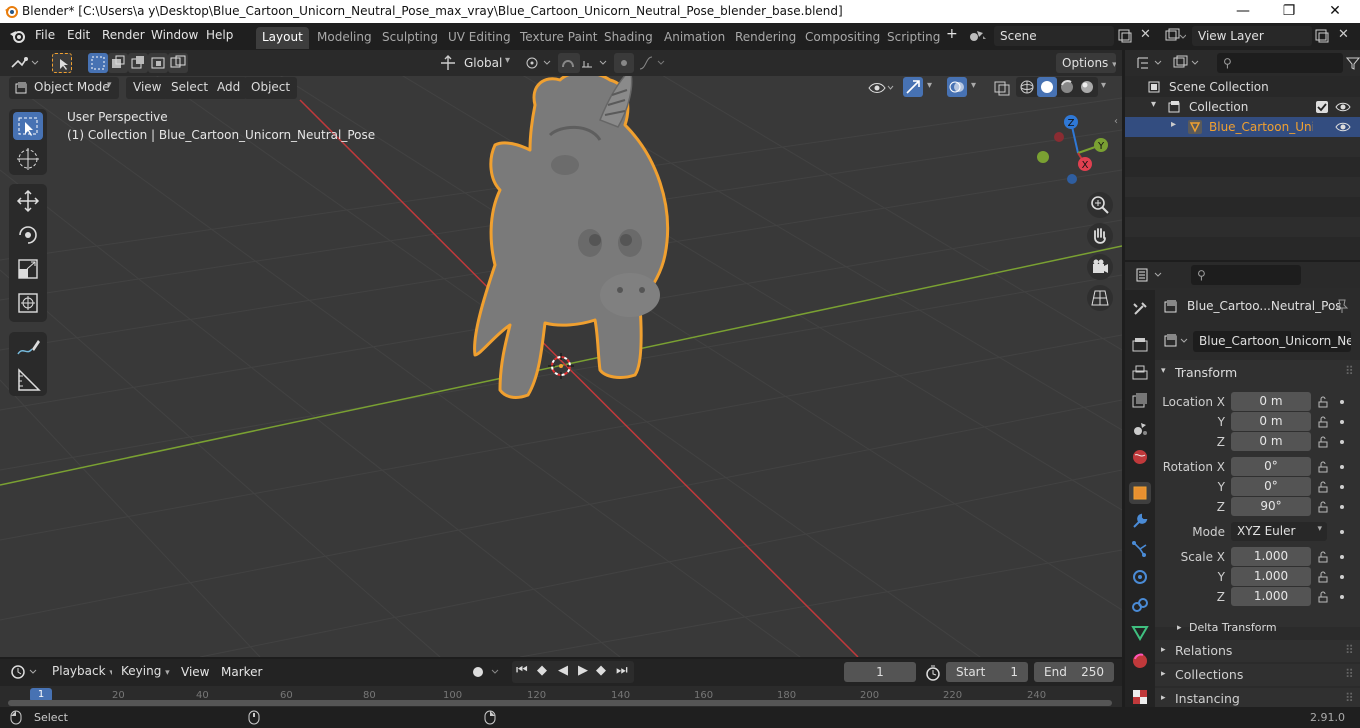  Describe the element at coordinates (1140, 401) in the screenshot. I see `view-layer-tab-icon` at that location.